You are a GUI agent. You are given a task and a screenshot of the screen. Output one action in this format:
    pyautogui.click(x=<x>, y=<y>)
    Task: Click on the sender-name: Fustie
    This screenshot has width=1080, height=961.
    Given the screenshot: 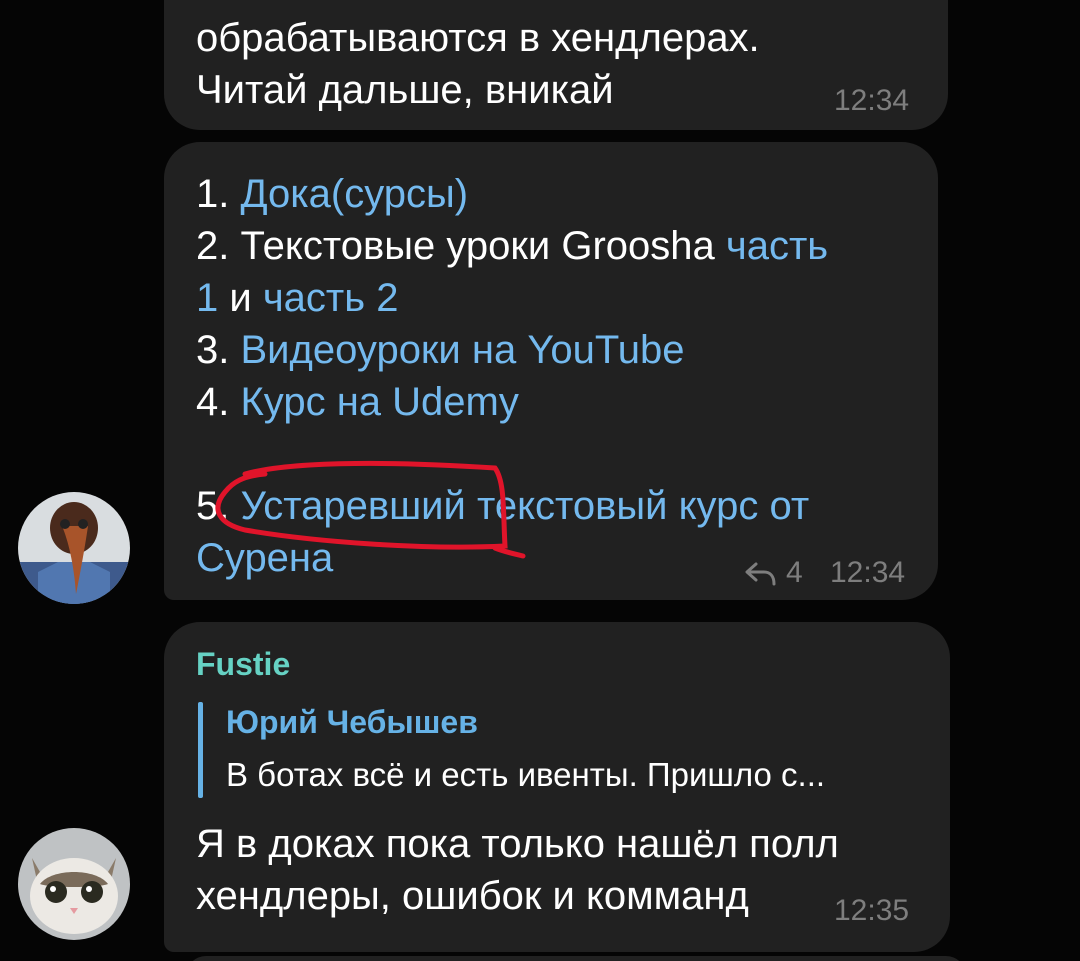 What is the action you would take?
    pyautogui.click(x=243, y=664)
    